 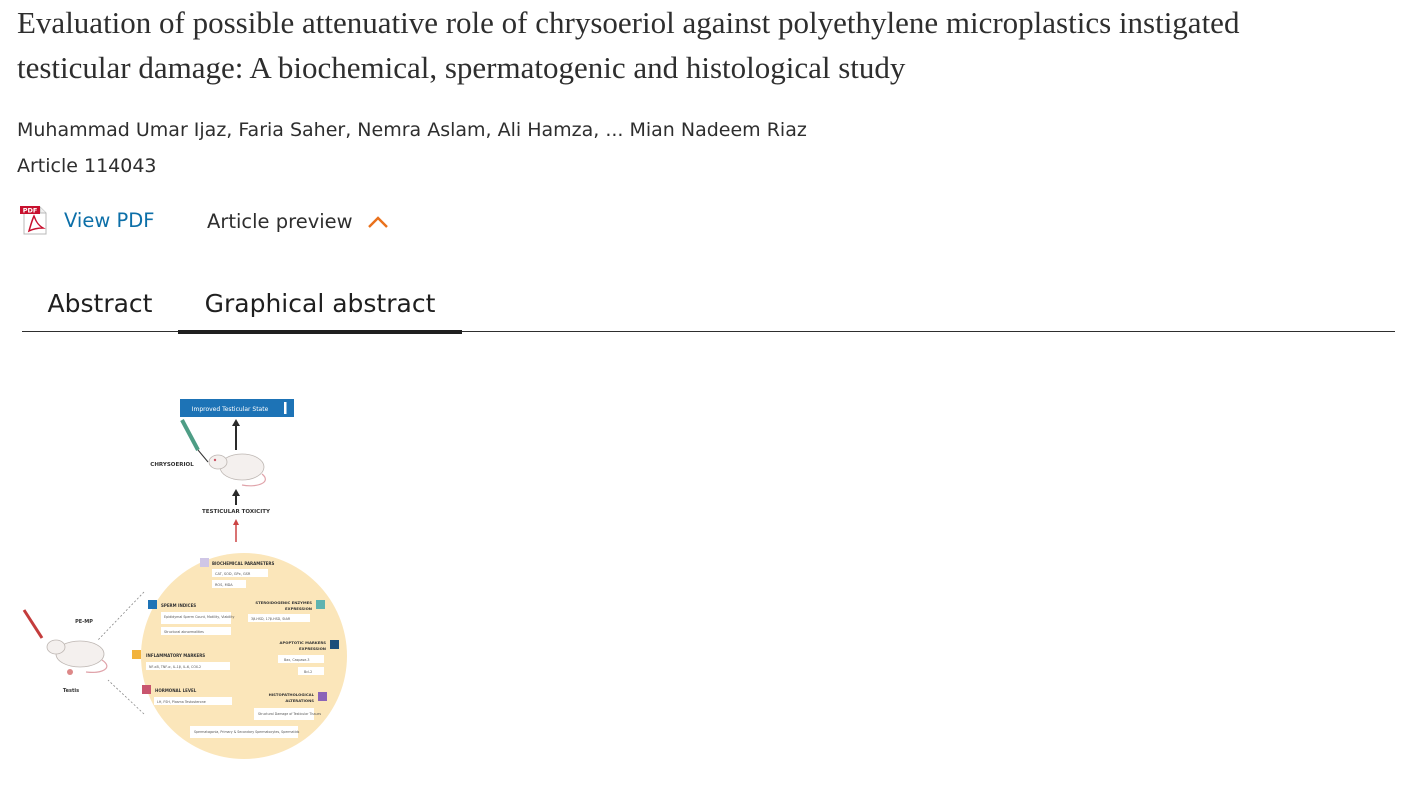 What do you see at coordinates (283, 602) in the screenshot?
I see `steroid-title-1: STEROIDOGENIC ENZYMES` at bounding box center [283, 602].